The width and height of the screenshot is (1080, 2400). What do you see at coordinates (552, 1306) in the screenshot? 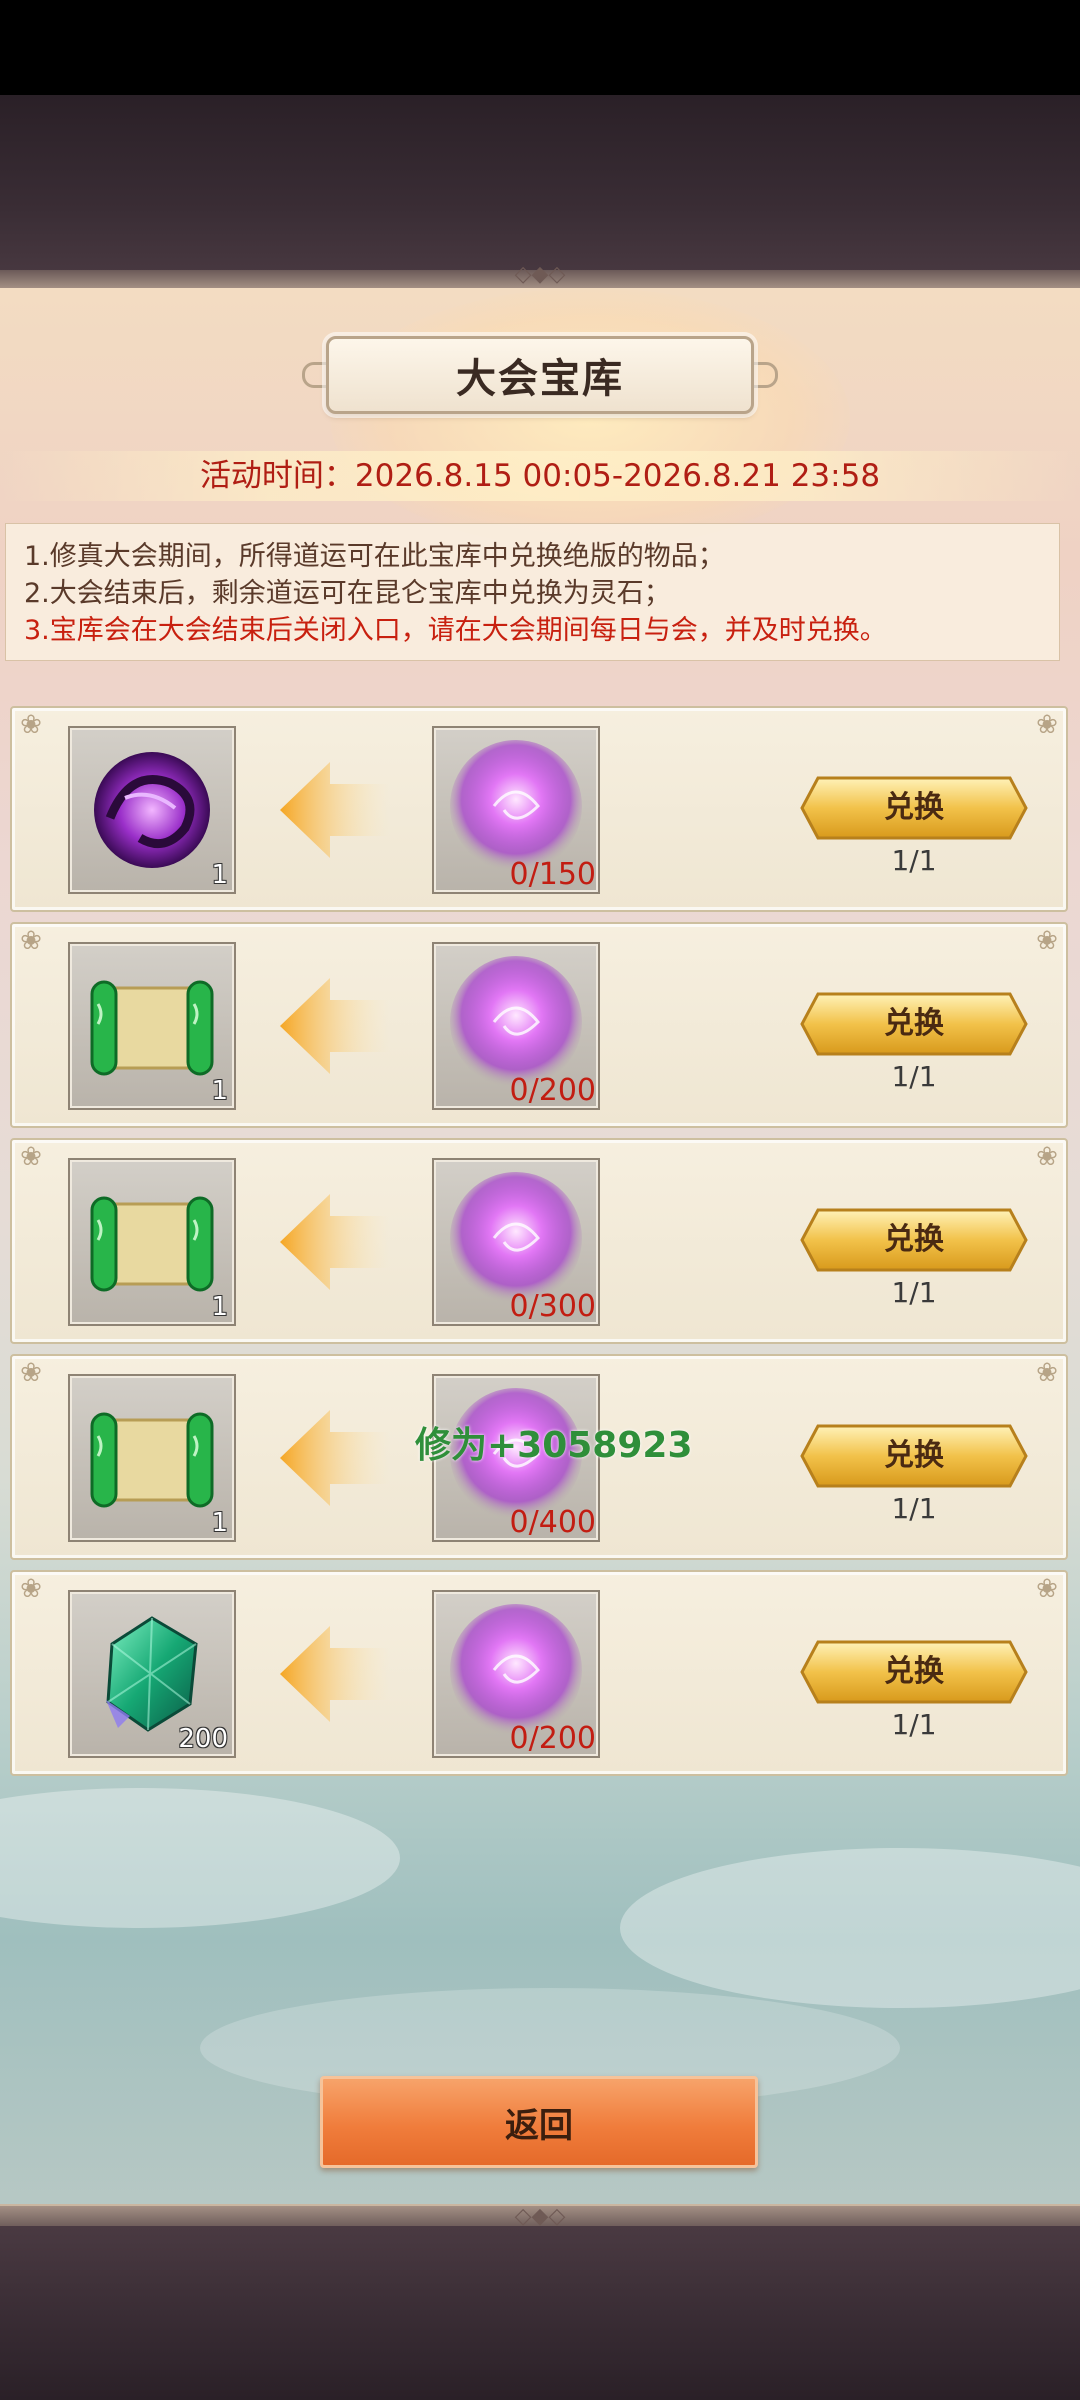
I see `cost-progress: 0/300` at bounding box center [552, 1306].